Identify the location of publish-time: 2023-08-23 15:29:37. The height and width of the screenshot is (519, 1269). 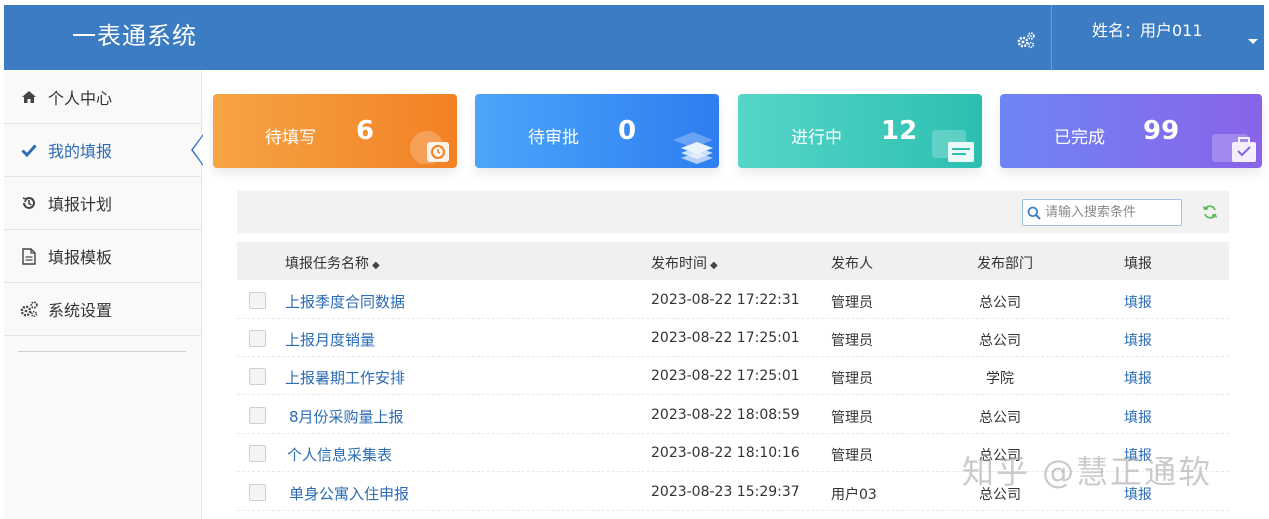
(725, 492).